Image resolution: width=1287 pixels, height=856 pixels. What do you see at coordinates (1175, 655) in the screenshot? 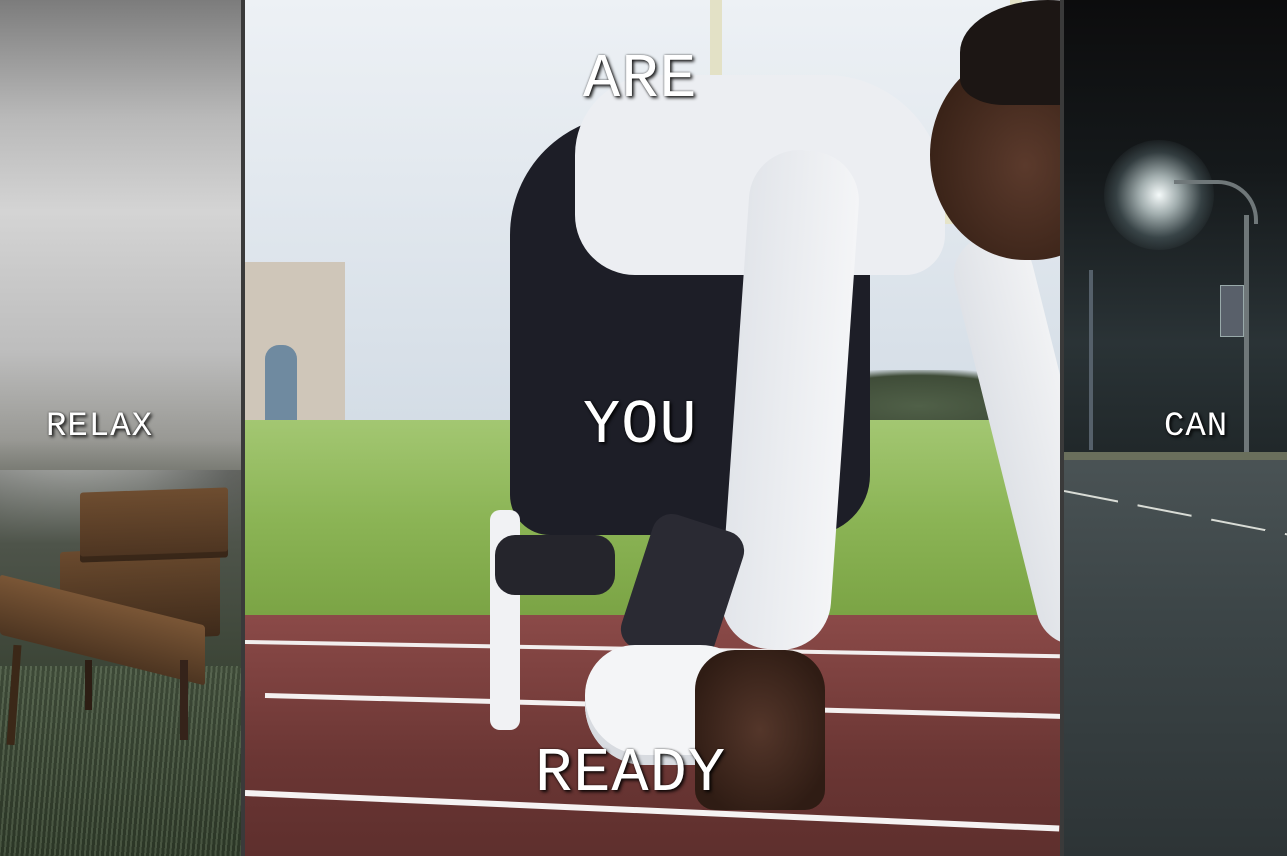
I see `road-surface` at bounding box center [1175, 655].